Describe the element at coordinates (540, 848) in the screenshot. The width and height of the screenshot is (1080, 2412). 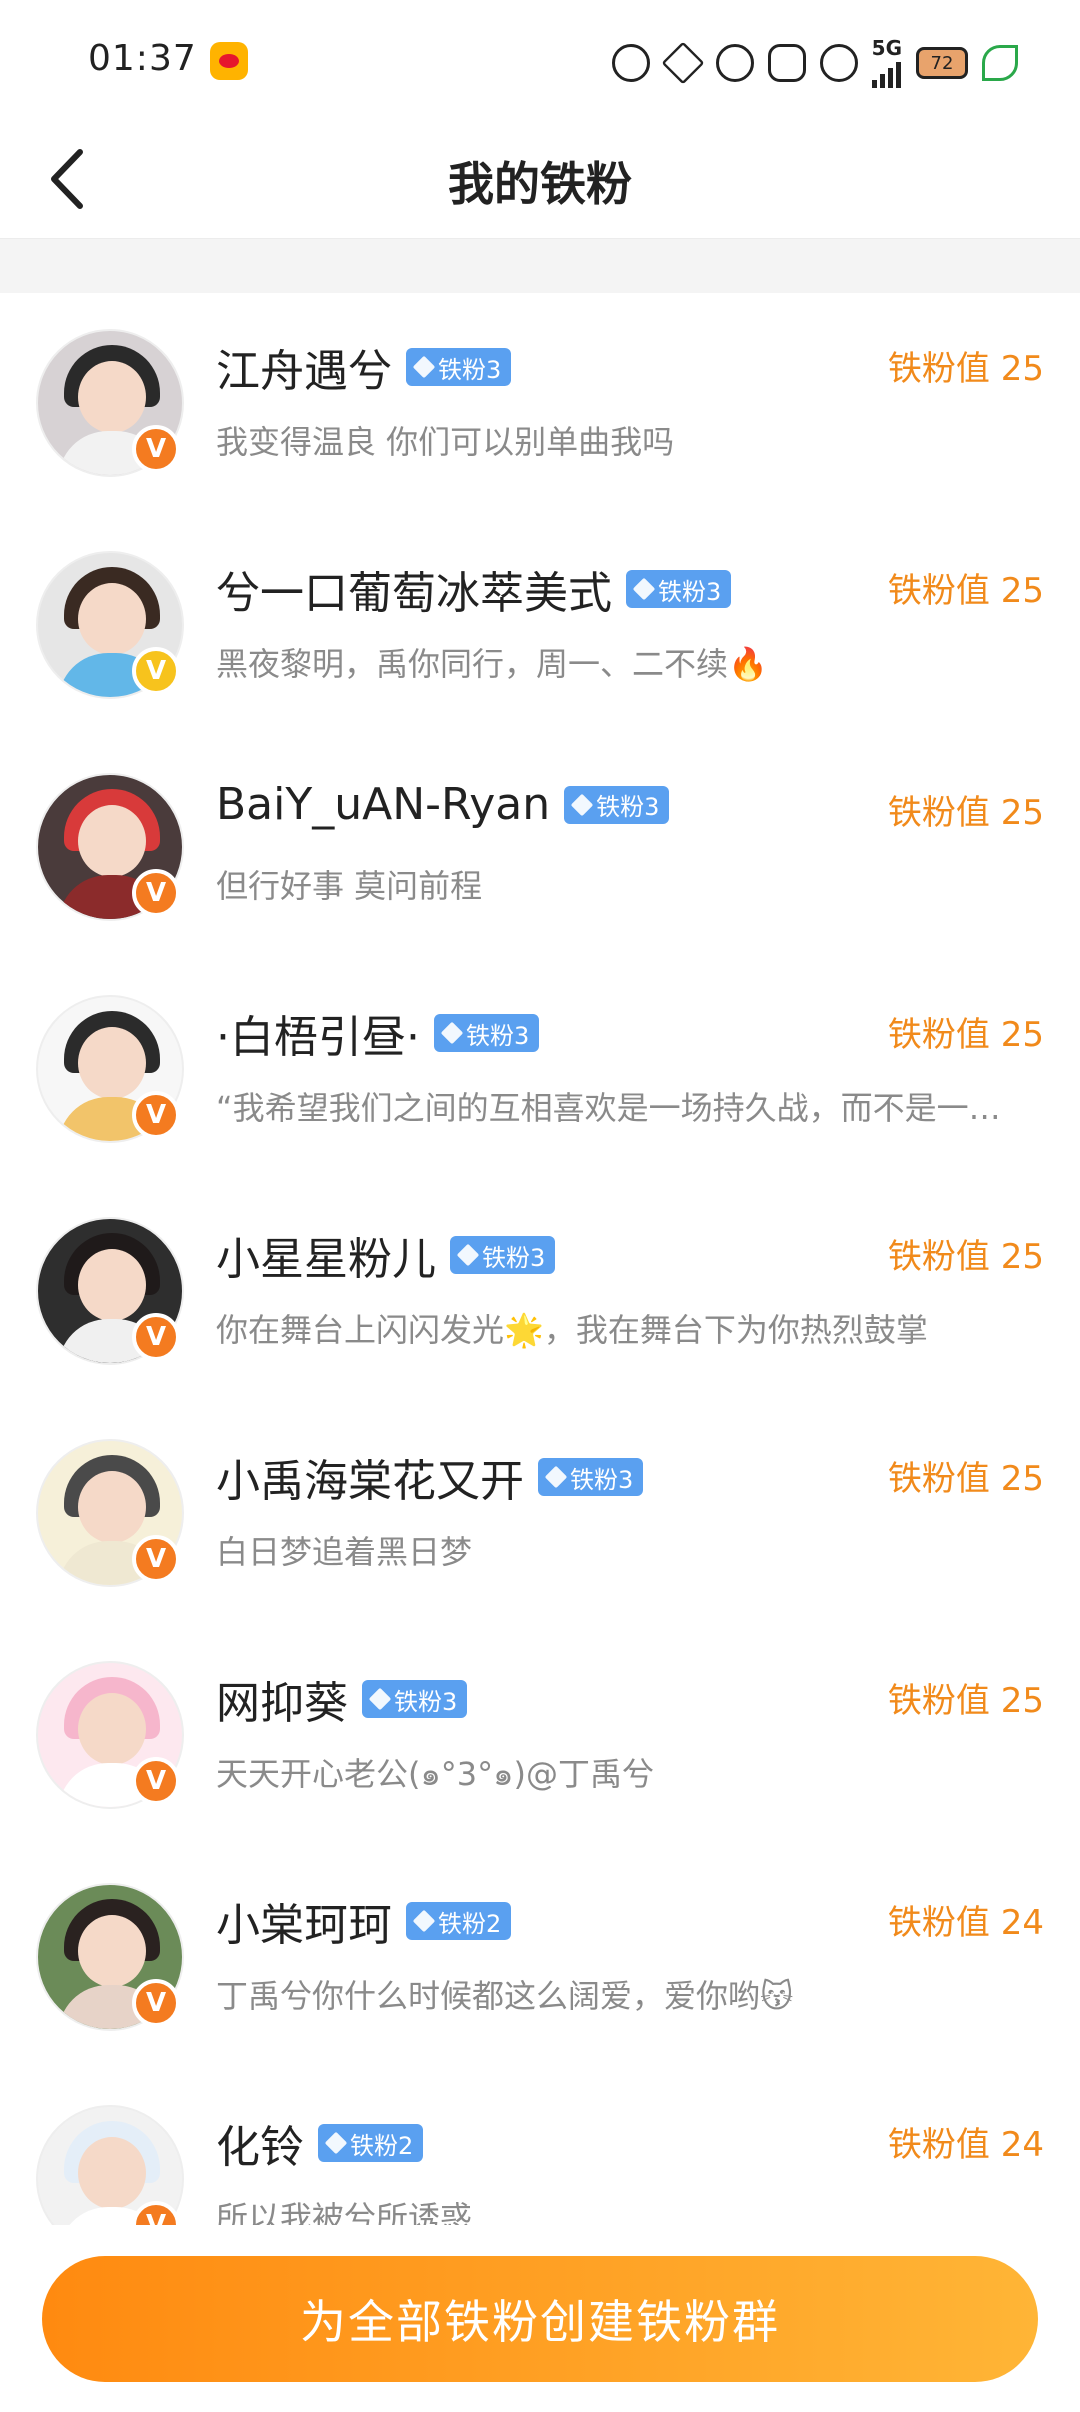
I see `fan-list-item: V BaiY_uAN-Ryan 铁粉3 铁粉值 25 但行好事 莫问前程` at that location.